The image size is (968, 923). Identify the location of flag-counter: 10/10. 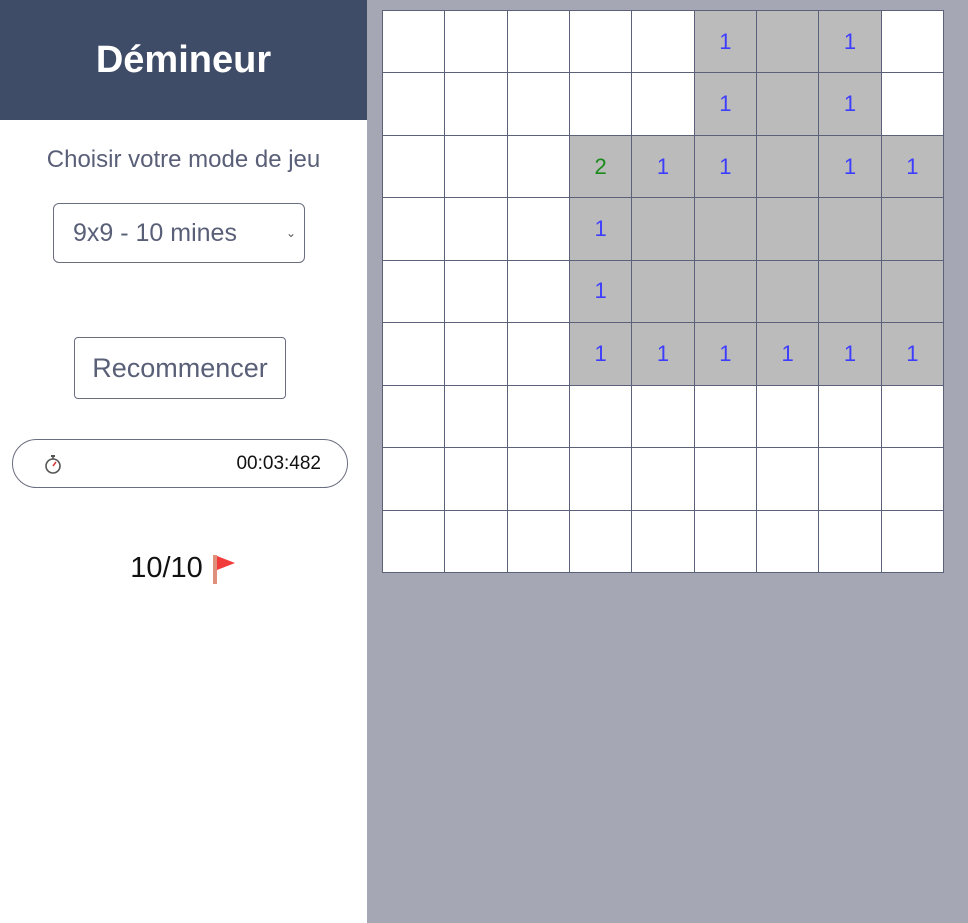
(183, 568).